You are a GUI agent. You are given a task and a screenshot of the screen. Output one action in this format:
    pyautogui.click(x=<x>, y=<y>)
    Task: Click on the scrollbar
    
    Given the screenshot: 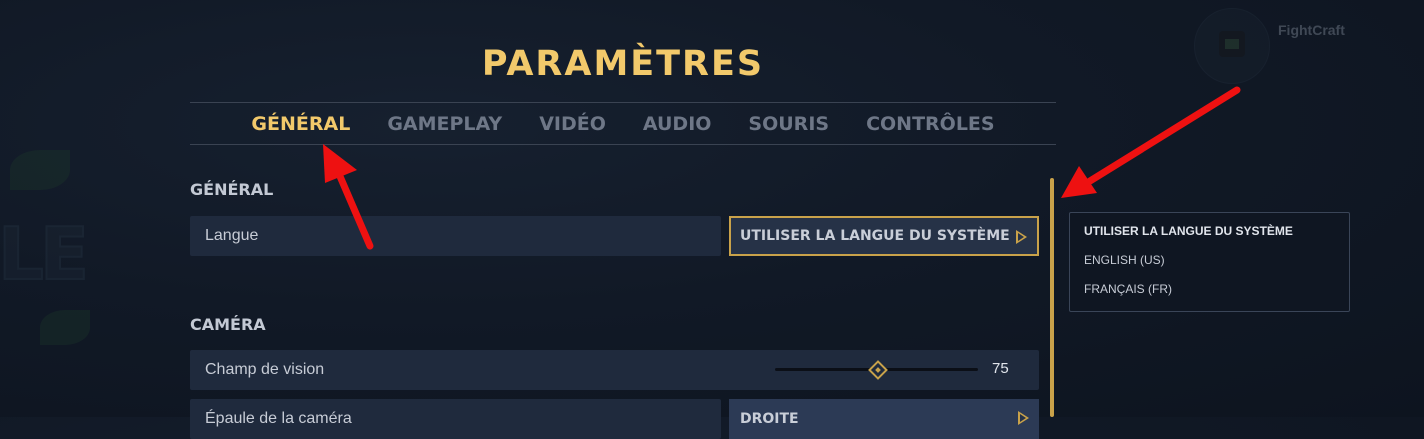 What is the action you would take?
    pyautogui.click(x=1052, y=297)
    